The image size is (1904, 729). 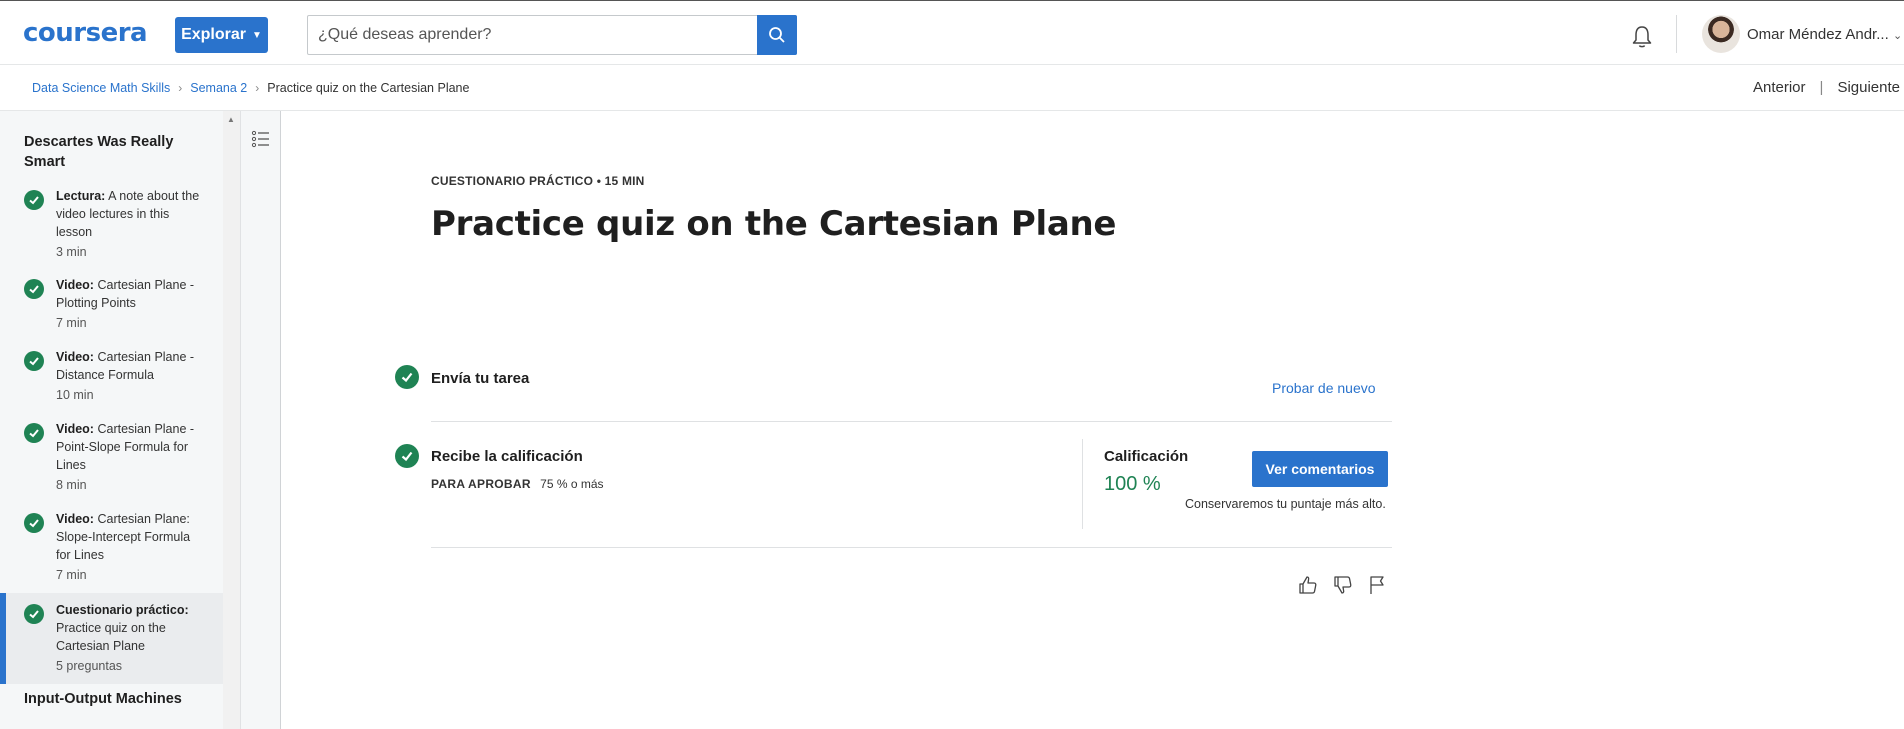 What do you see at coordinates (1308, 585) in the screenshot?
I see `thumbs-up-icon` at bounding box center [1308, 585].